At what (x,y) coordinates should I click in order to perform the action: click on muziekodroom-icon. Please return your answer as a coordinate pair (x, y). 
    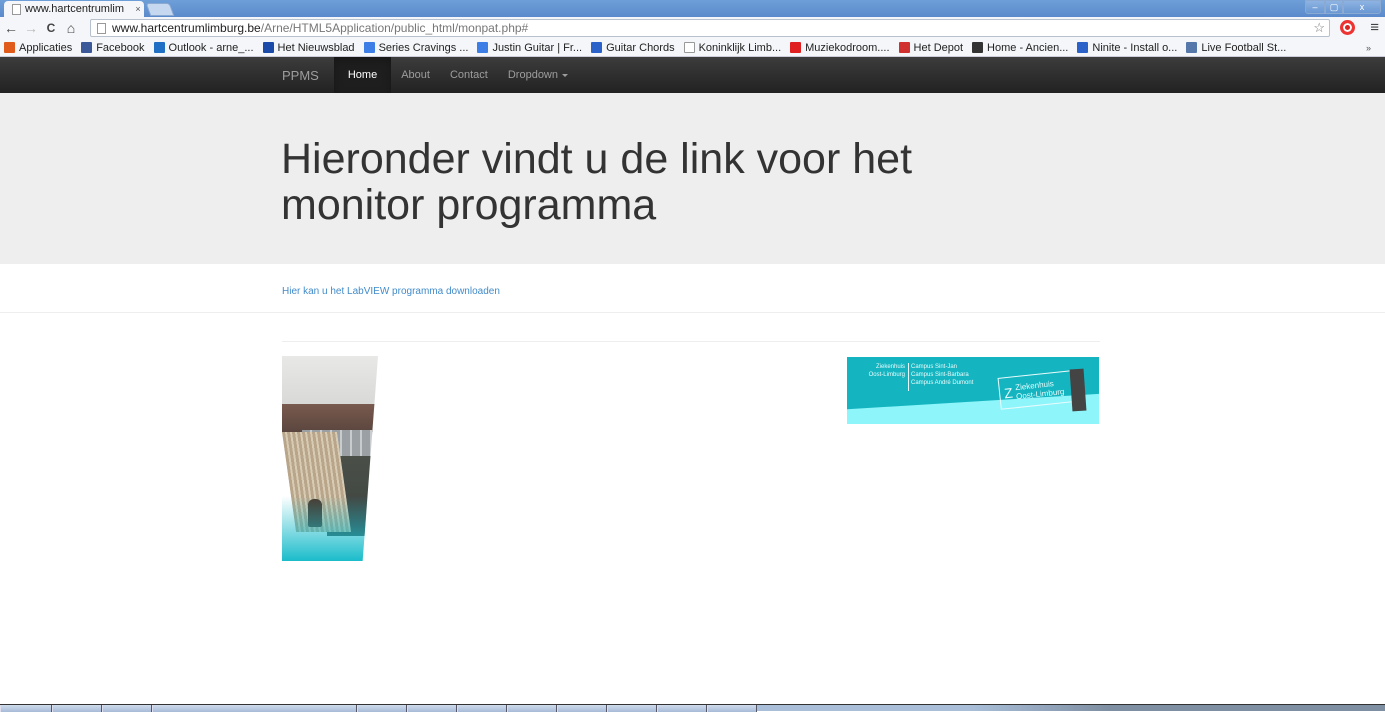
    Looking at the image, I should click on (796, 47).